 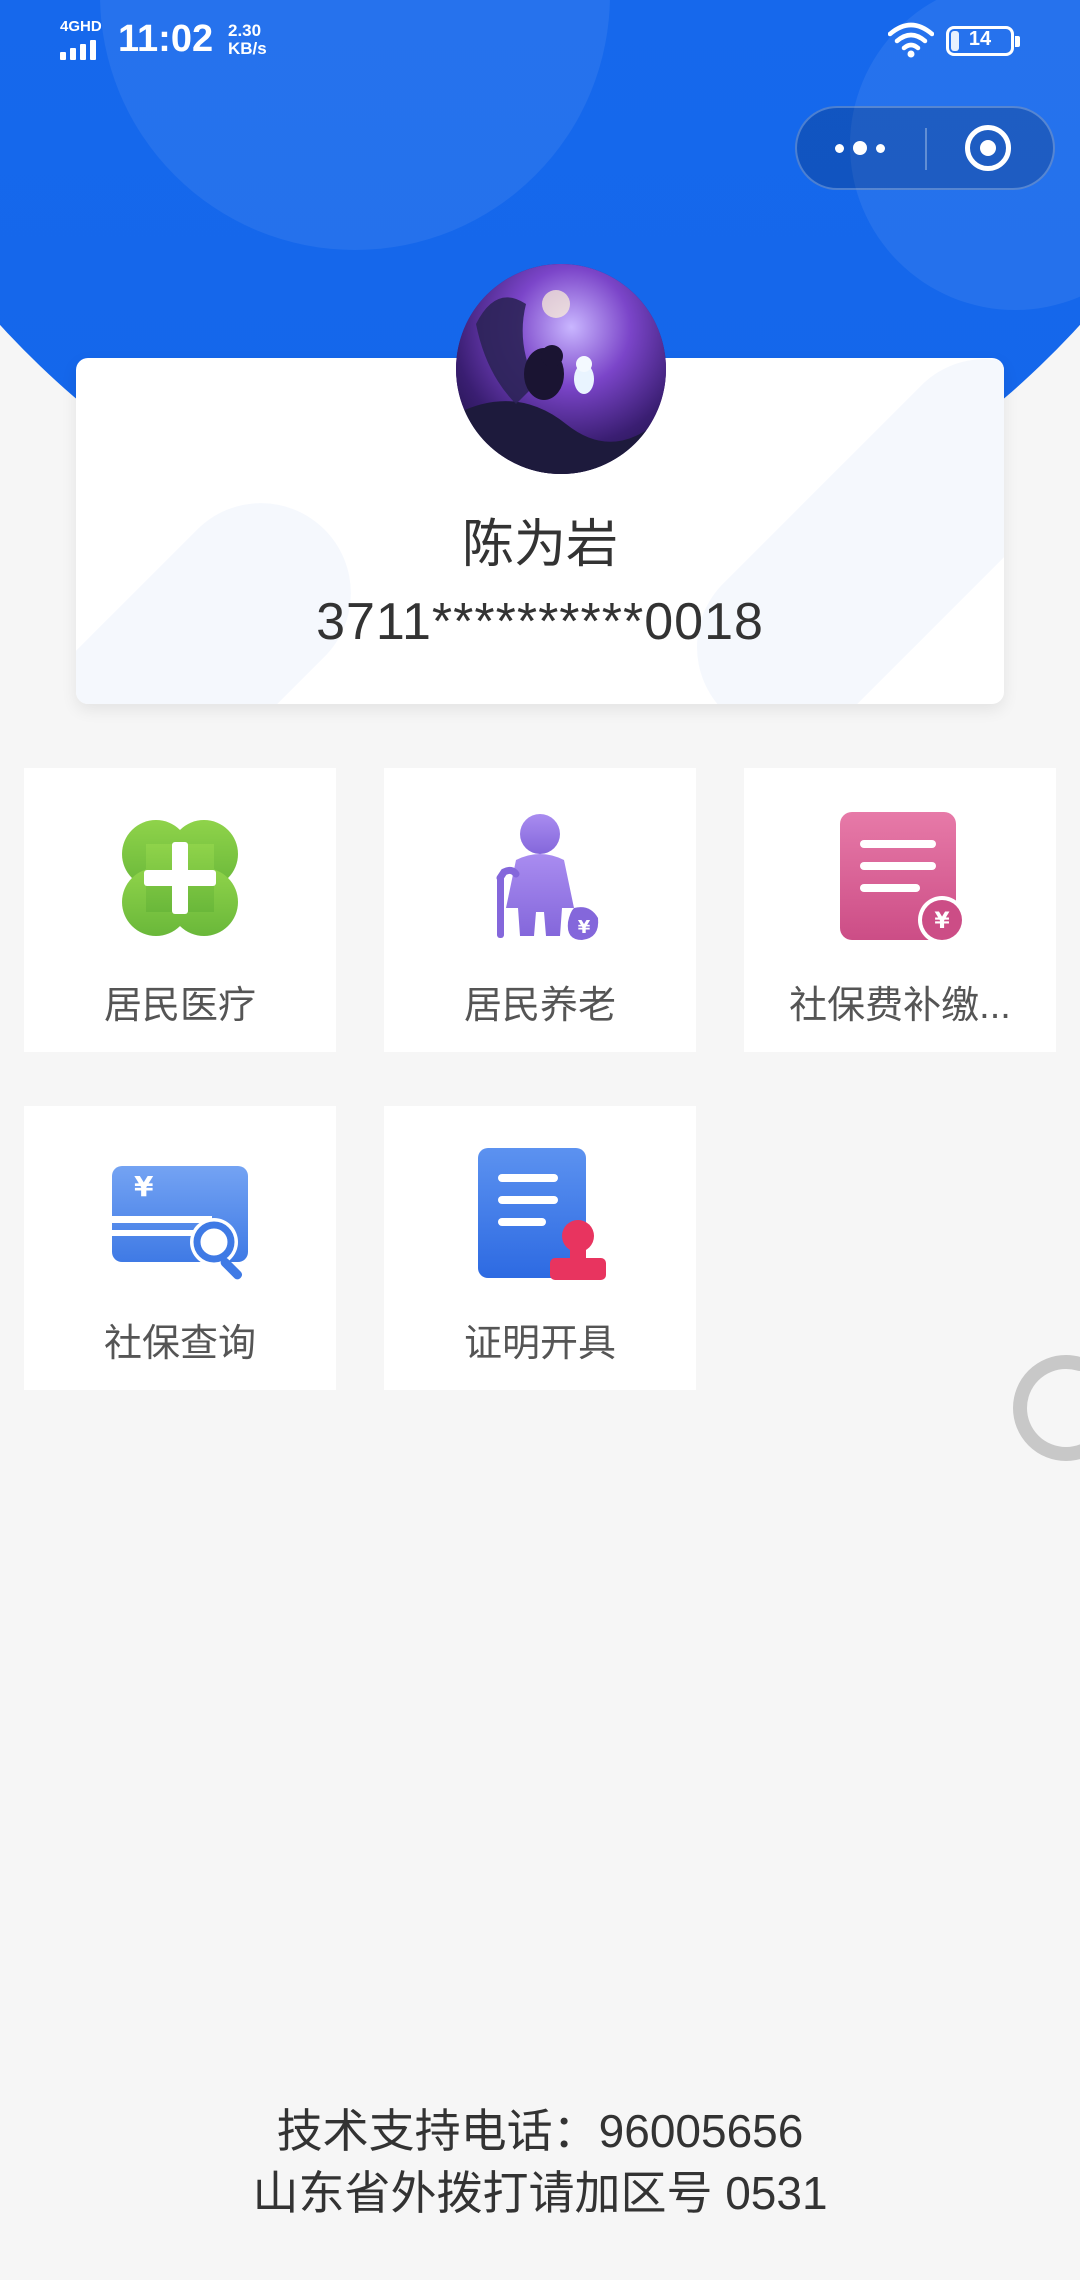 I want to click on signal-icon: 4GHD, so click(x=83, y=39).